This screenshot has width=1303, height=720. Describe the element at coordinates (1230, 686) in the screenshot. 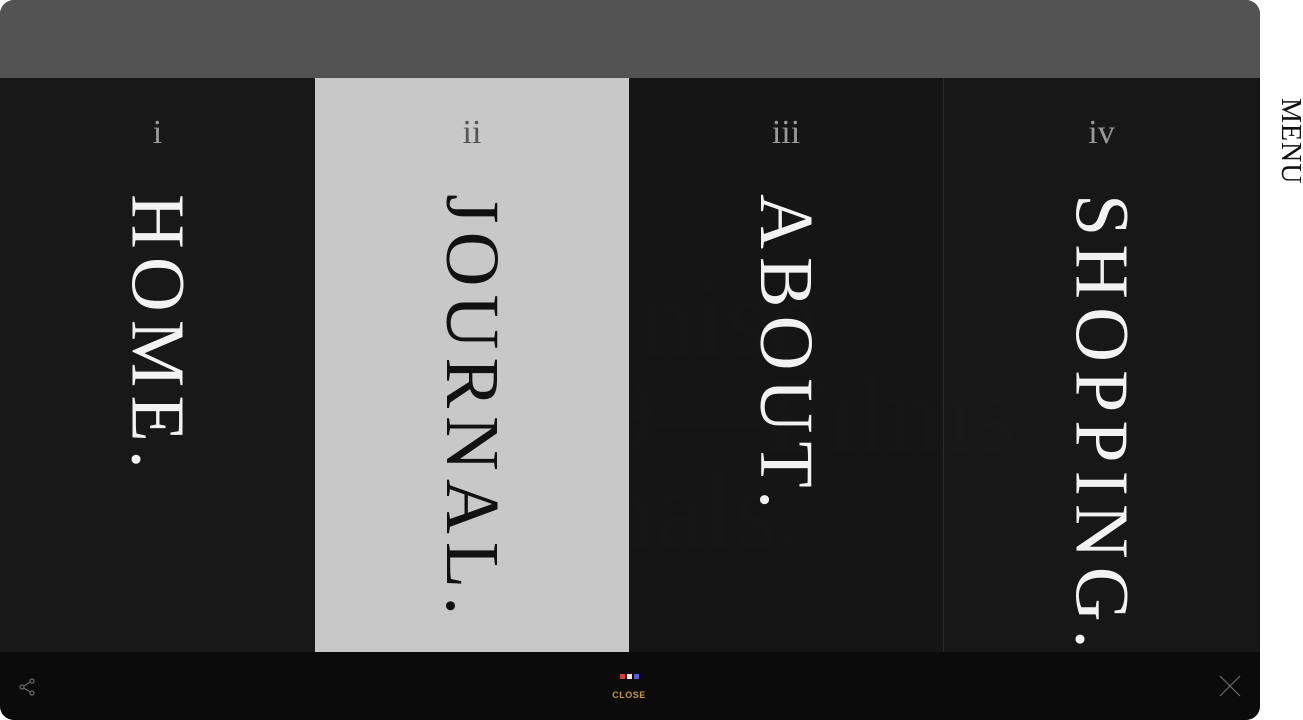

I see `close-x-icon` at that location.